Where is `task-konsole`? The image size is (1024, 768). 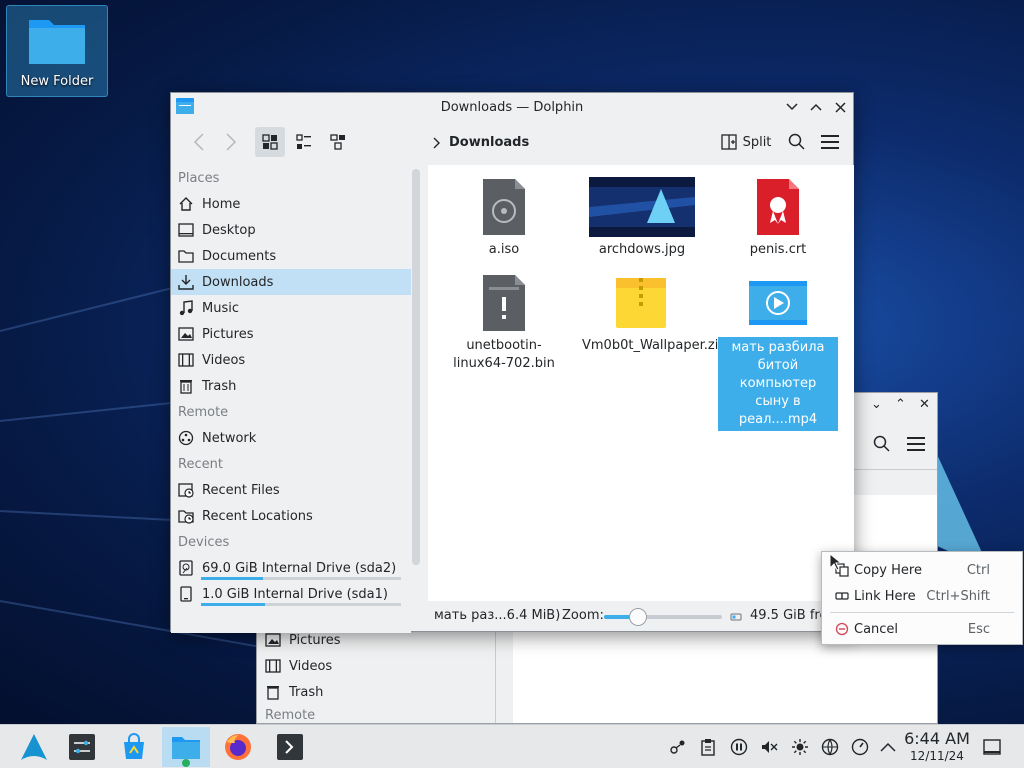 task-konsole is located at coordinates (290, 747).